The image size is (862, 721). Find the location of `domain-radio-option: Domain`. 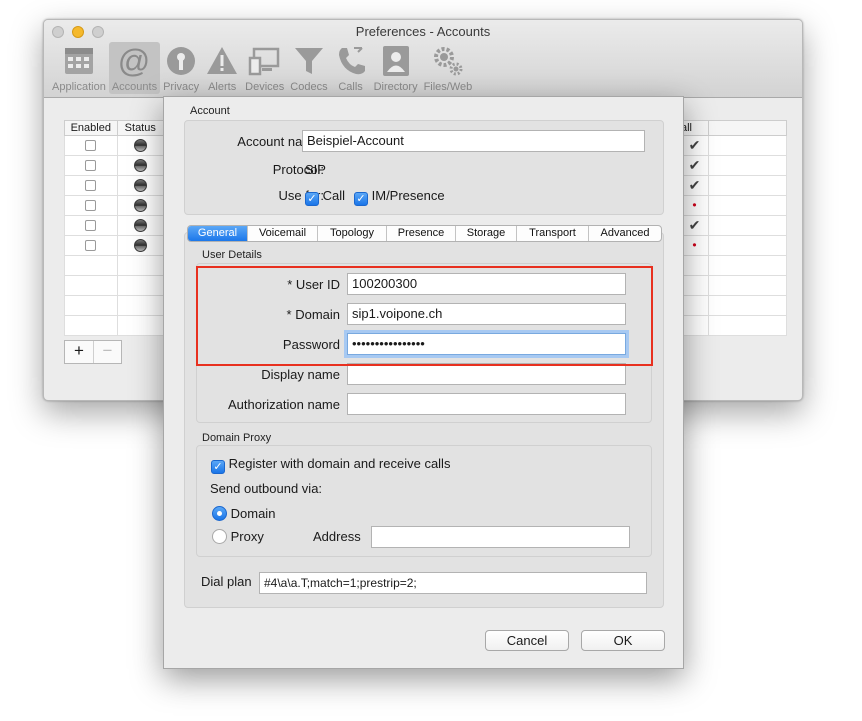

domain-radio-option: Domain is located at coordinates (243, 513).